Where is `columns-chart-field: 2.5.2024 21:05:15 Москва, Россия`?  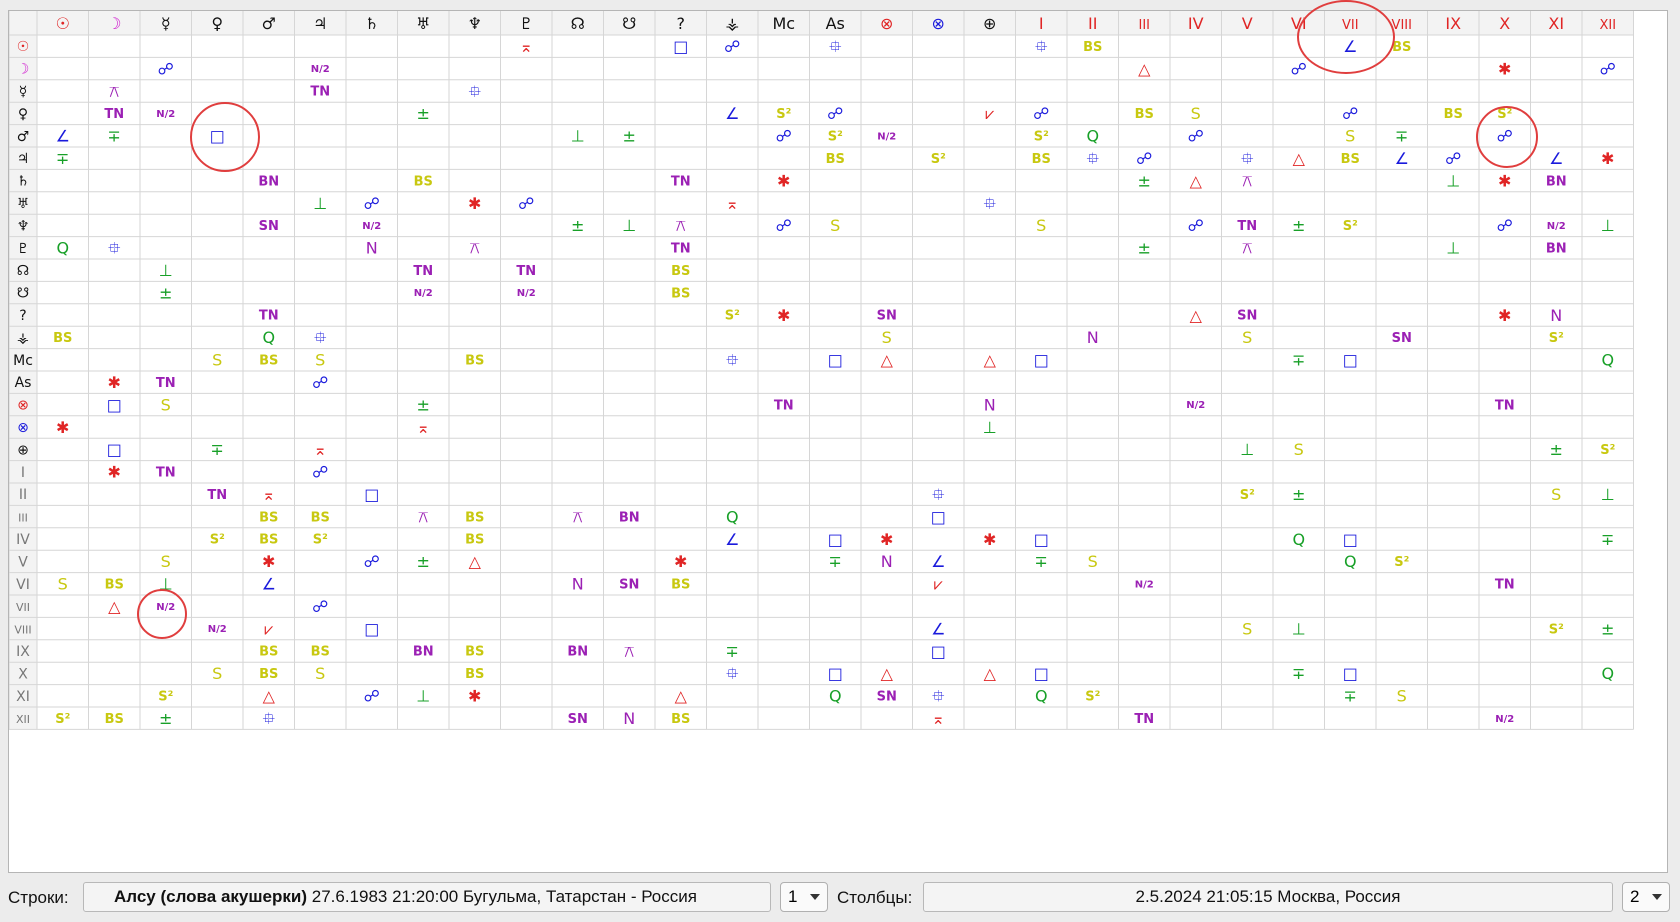
columns-chart-field: 2.5.2024 21:05:15 Москва, Россия is located at coordinates (1268, 897).